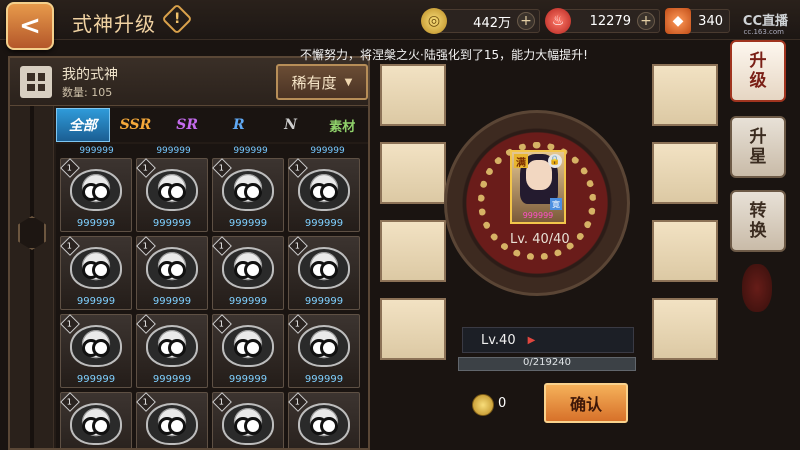 Image resolution: width=800 pixels, height=450 pixels. I want to click on jade-value: 340, so click(710, 21).